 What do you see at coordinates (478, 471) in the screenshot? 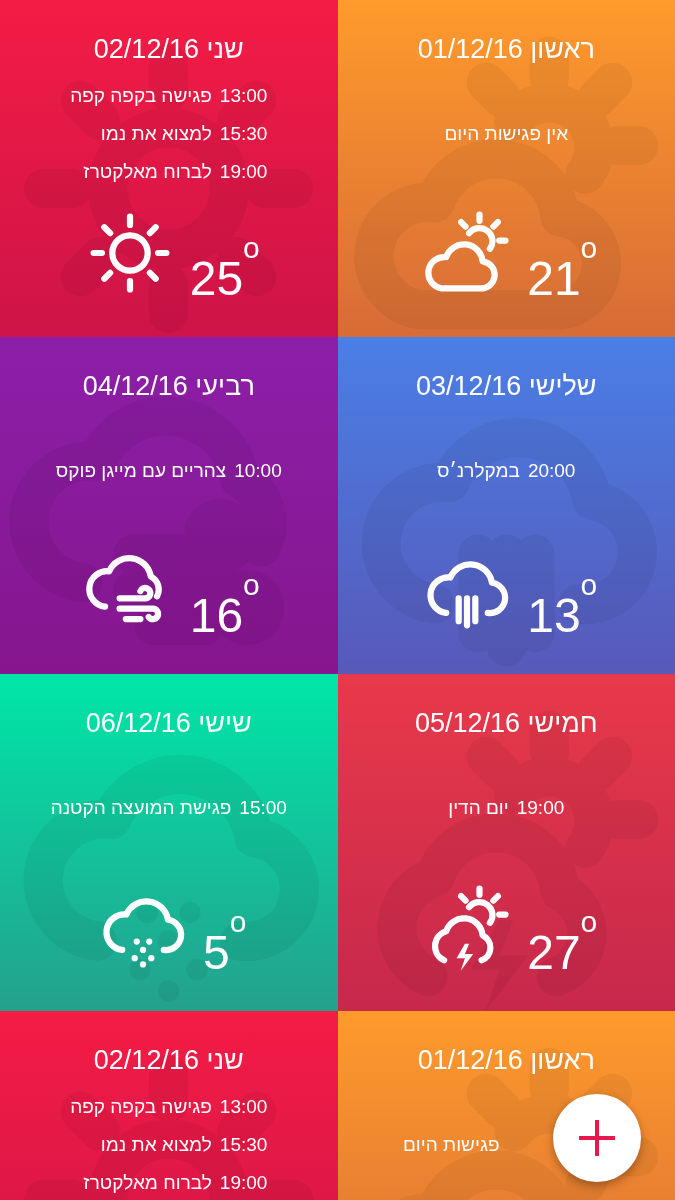
I see `meeting-title: במקלרנ׳ס` at bounding box center [478, 471].